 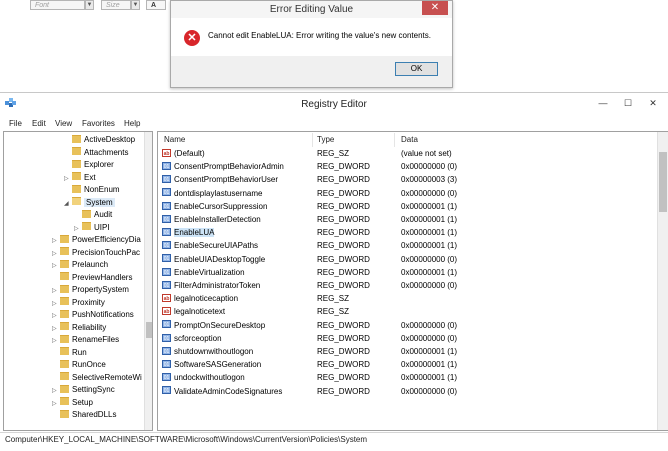 I want to click on window-close-button: ✕, so click(x=653, y=103).